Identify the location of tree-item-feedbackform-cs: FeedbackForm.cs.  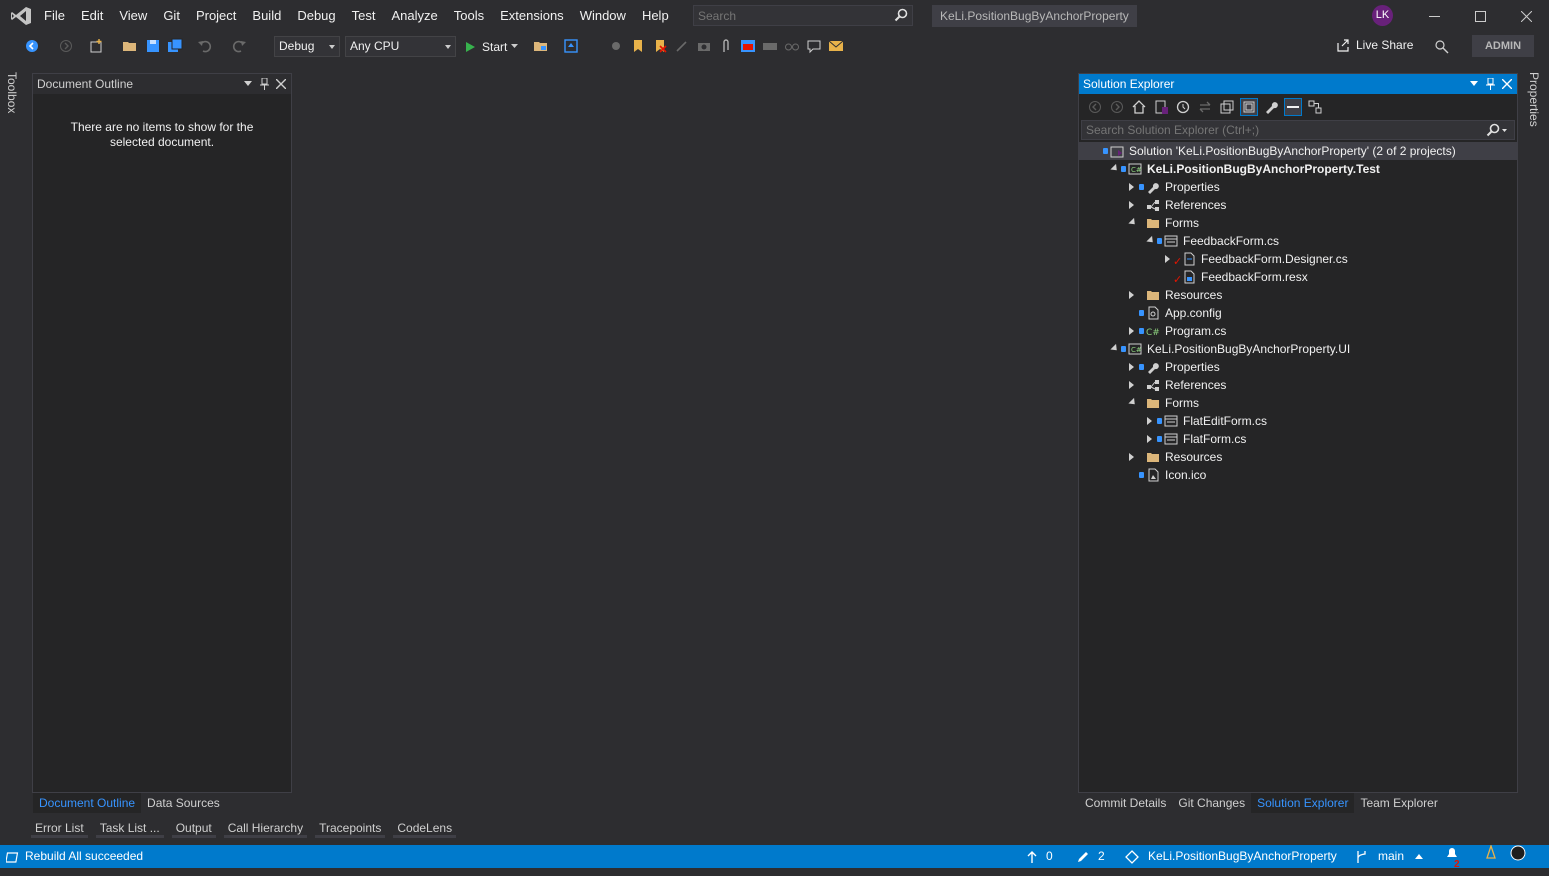
(1298, 241).